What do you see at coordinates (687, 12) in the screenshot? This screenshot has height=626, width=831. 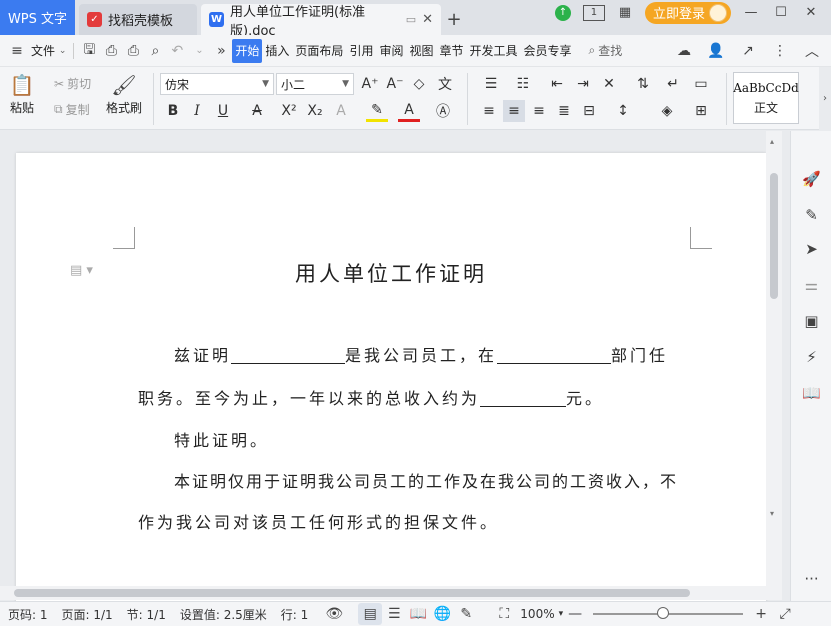 I see `login-button: 立即登录` at bounding box center [687, 12].